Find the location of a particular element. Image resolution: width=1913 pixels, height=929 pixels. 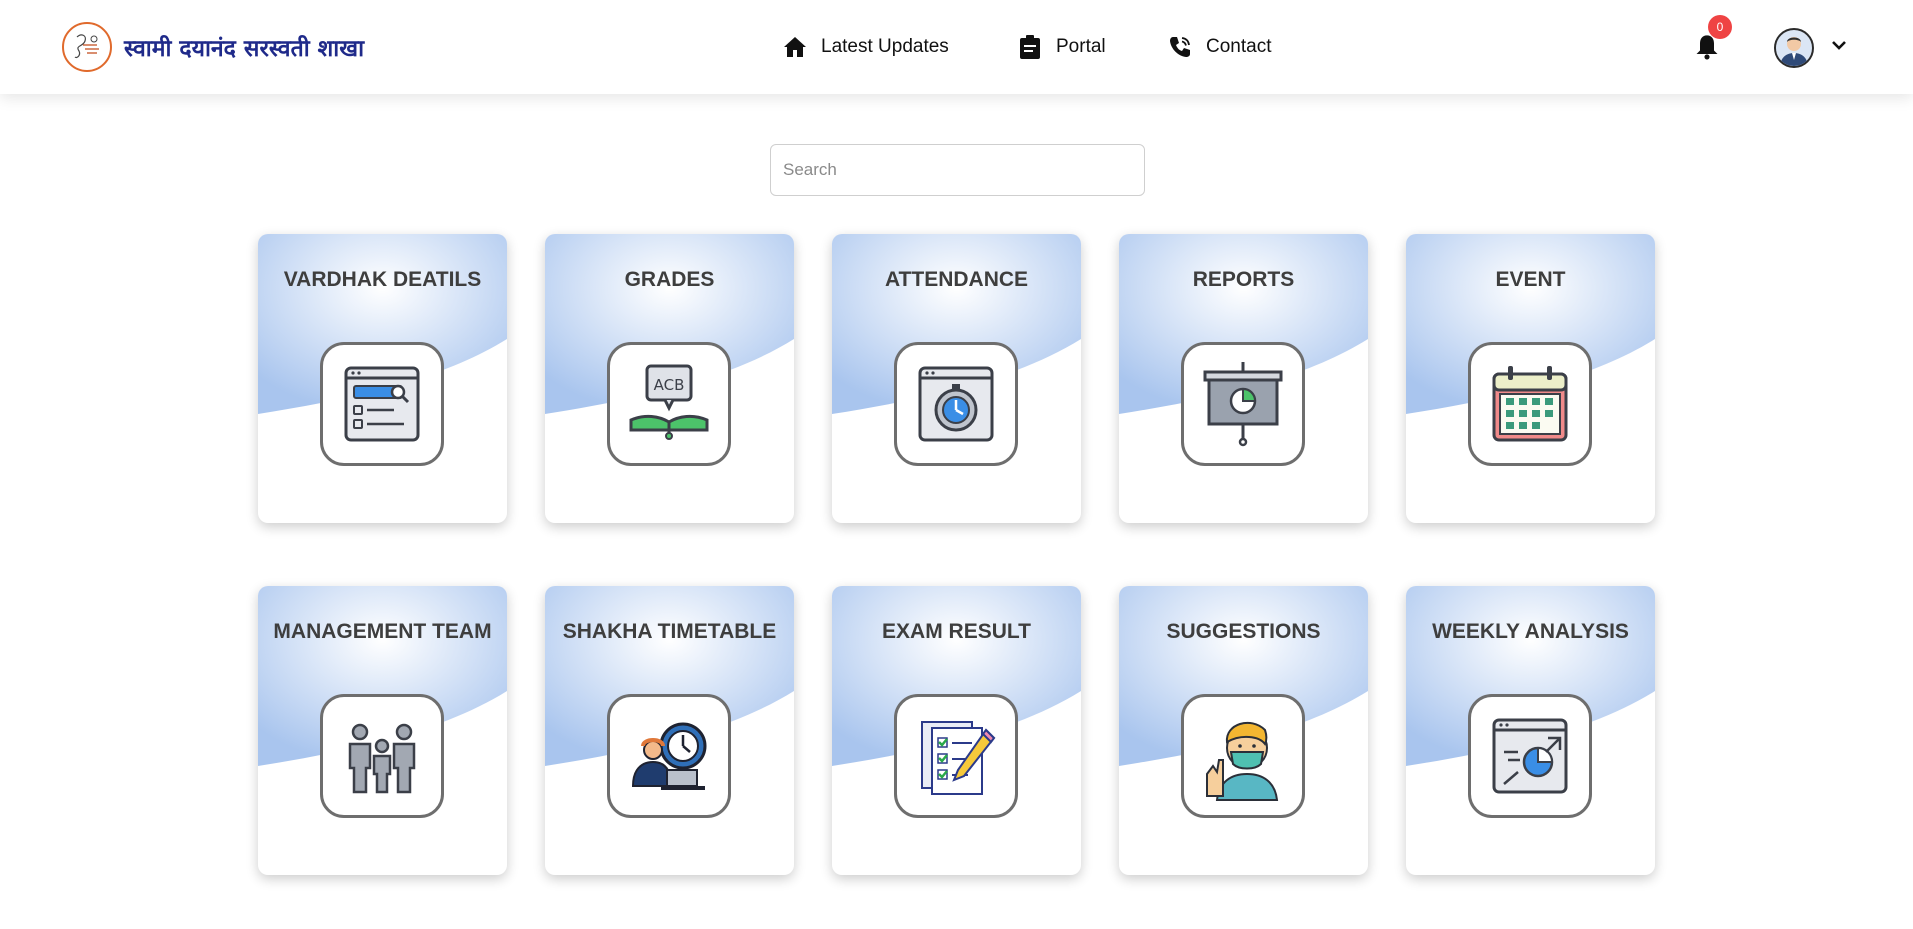

profile-search-icon is located at coordinates (382, 404).